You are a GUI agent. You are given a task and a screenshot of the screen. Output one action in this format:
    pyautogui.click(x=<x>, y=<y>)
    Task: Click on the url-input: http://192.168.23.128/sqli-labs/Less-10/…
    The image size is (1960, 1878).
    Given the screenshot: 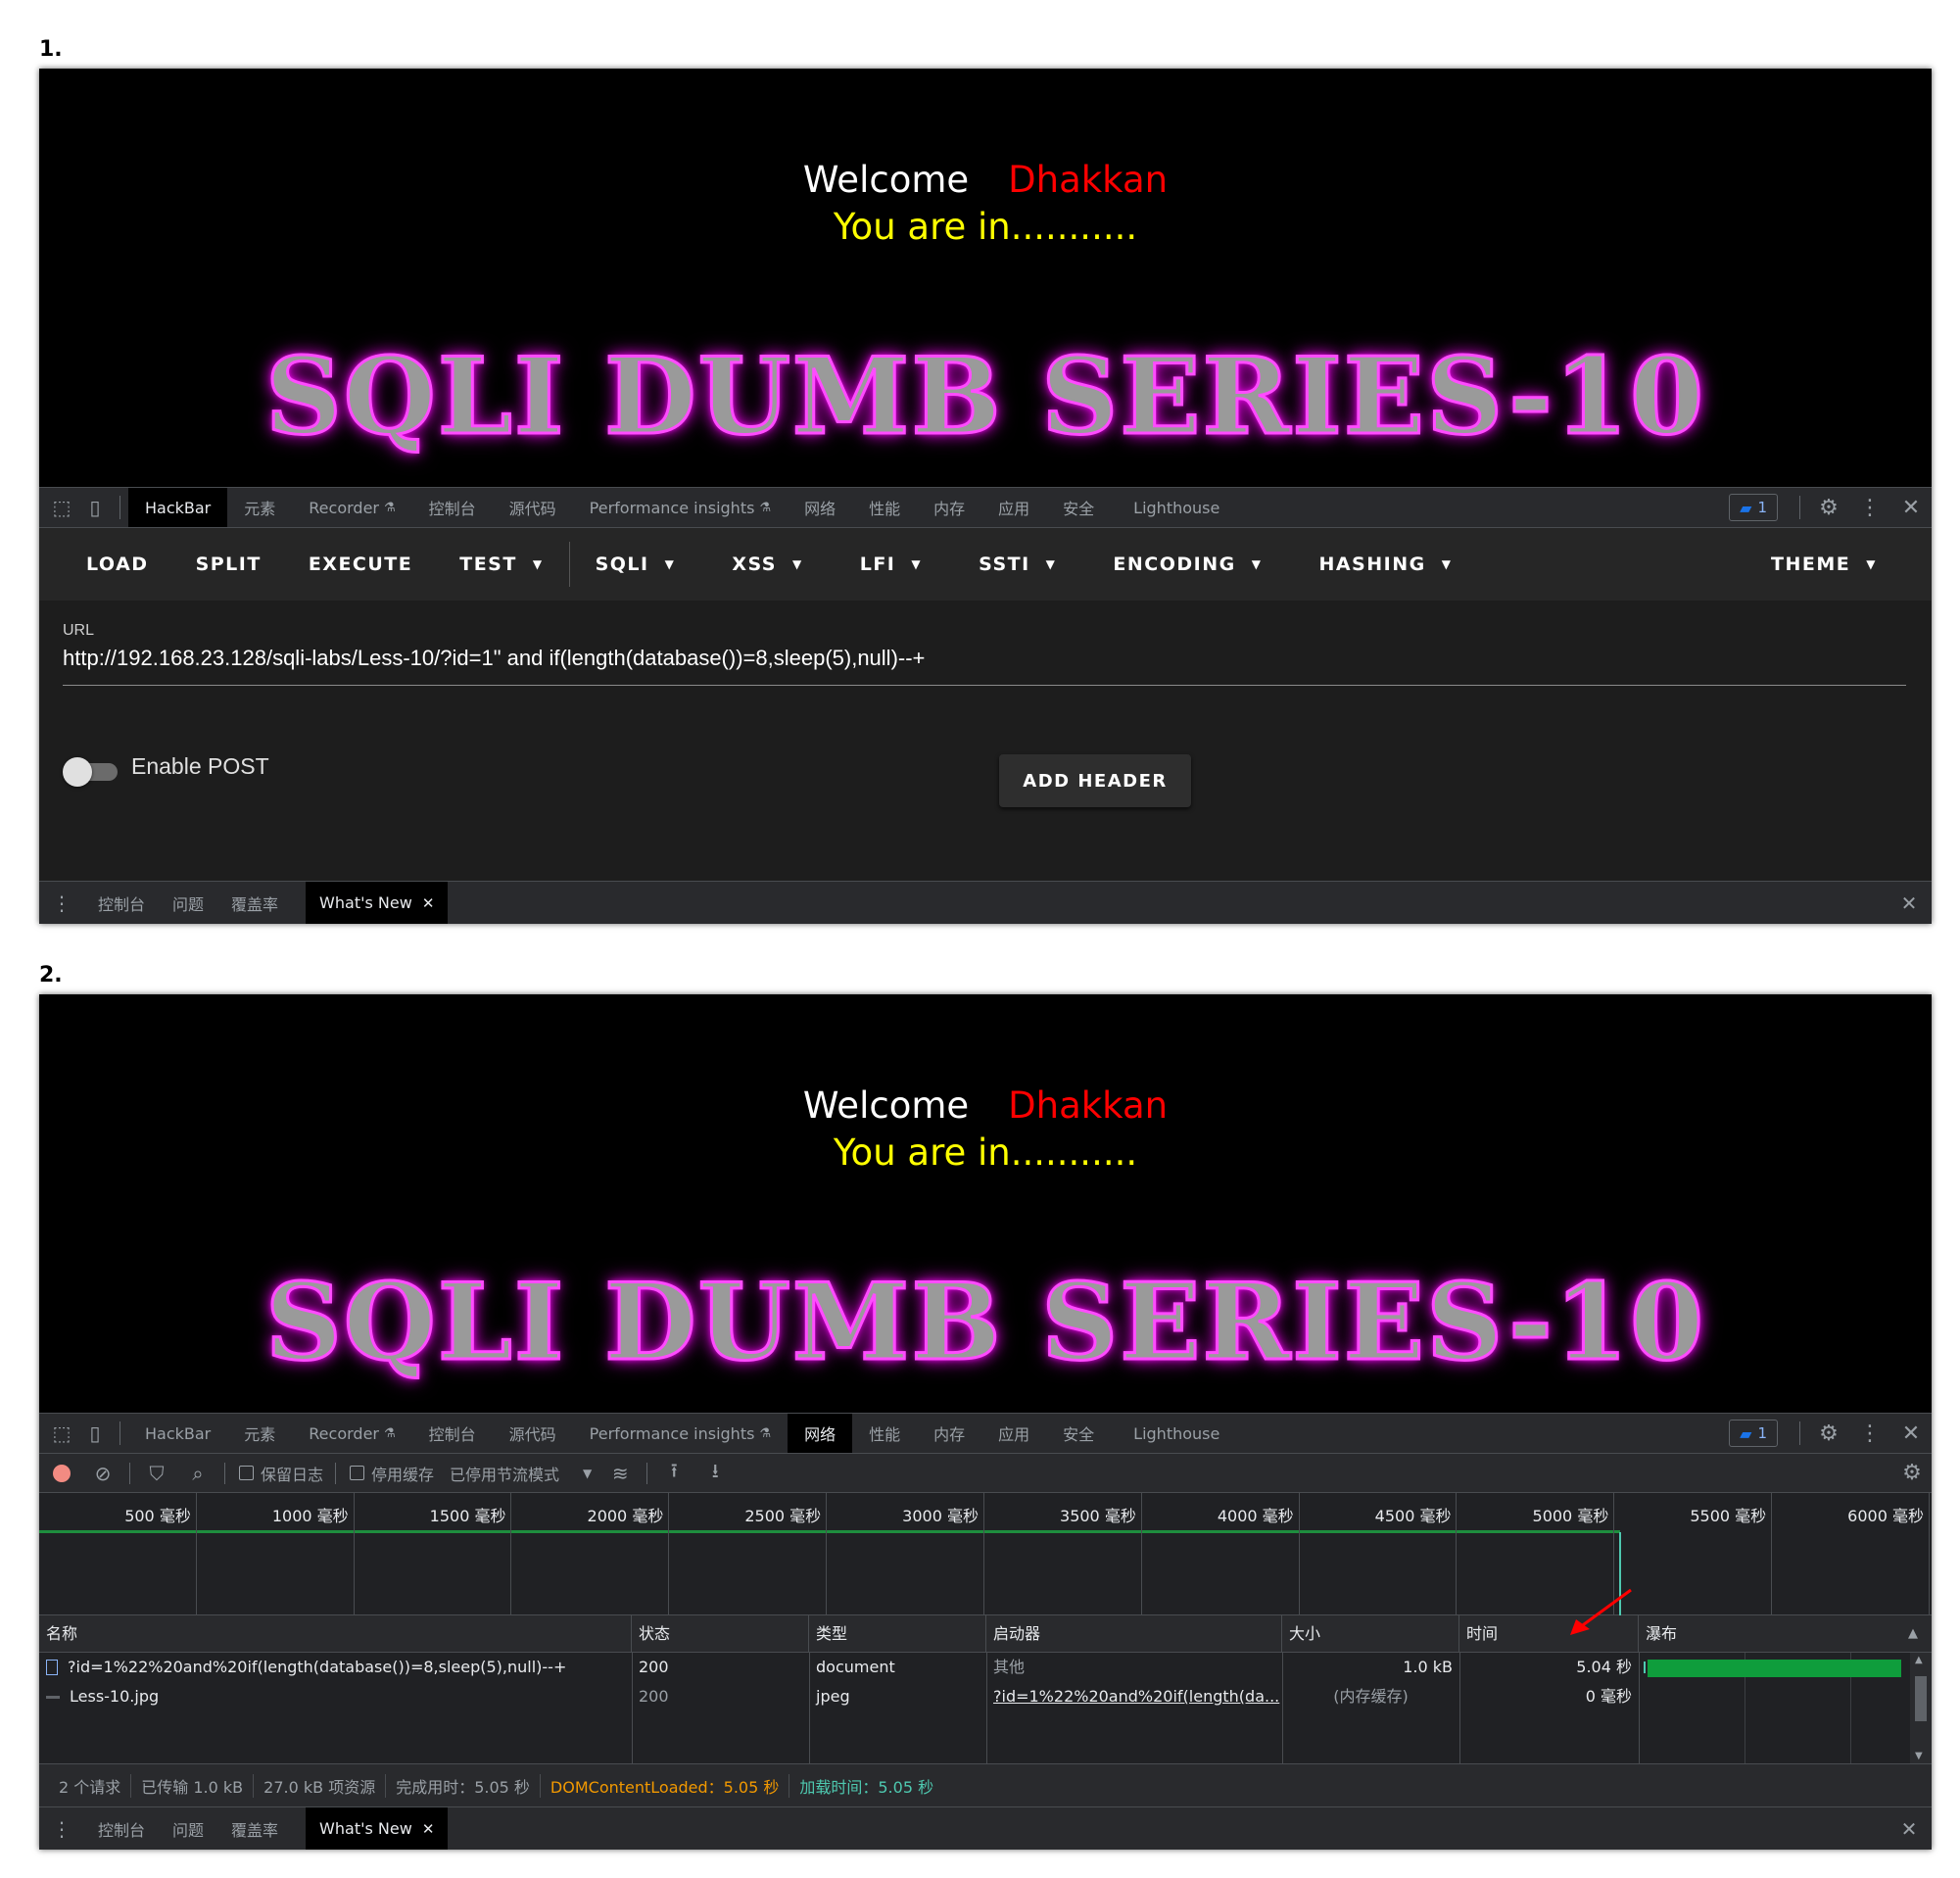 What is the action you would take?
    pyautogui.click(x=984, y=666)
    